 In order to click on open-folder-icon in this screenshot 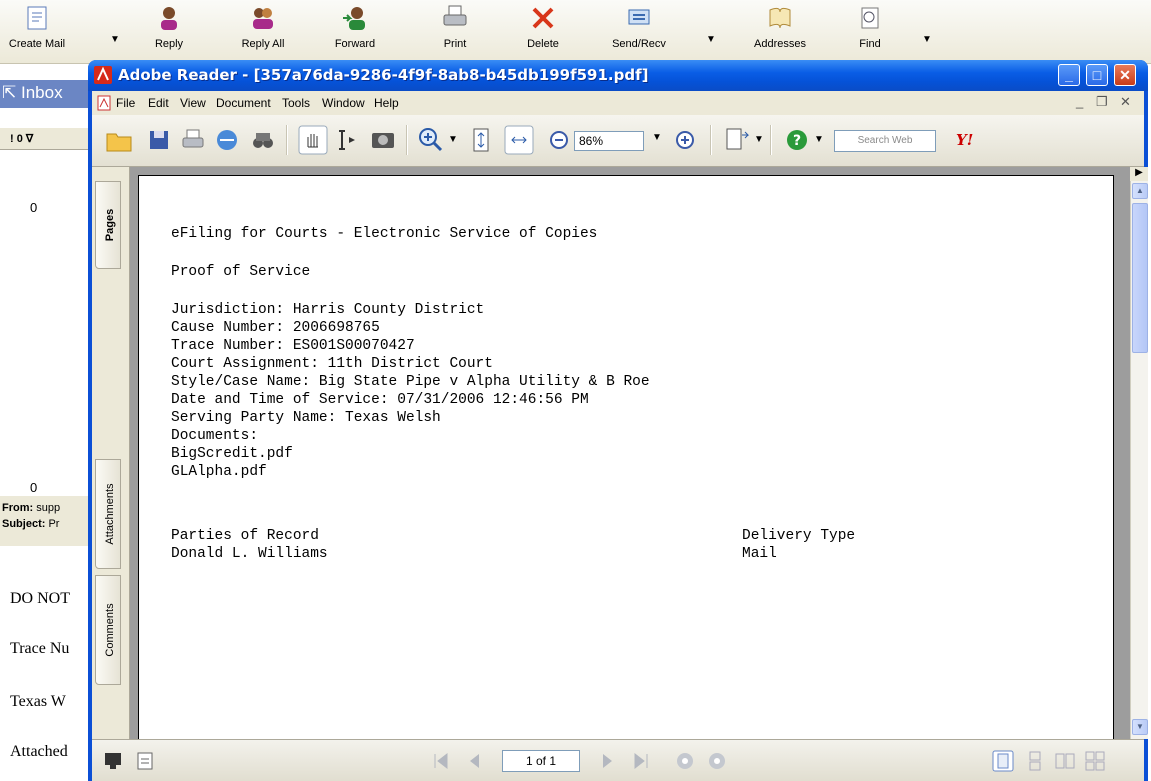, I will do `click(119, 140)`.